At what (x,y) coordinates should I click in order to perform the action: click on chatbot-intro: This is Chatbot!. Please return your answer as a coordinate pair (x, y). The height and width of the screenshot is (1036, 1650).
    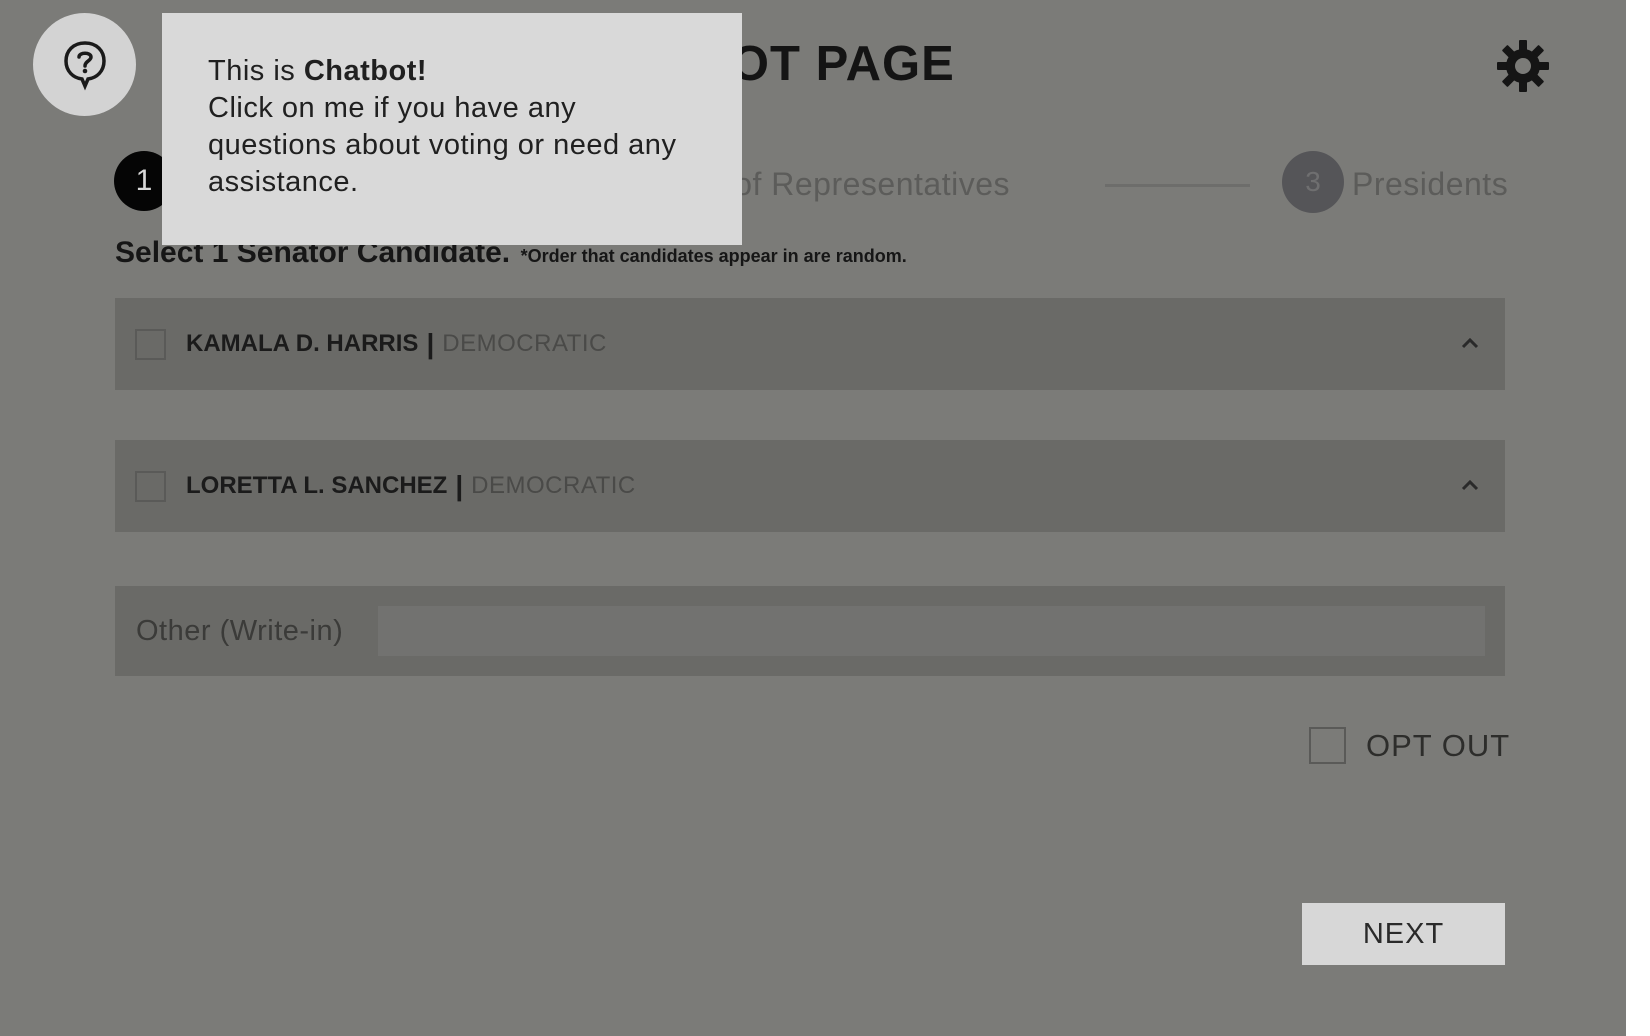
    Looking at the image, I should click on (475, 71).